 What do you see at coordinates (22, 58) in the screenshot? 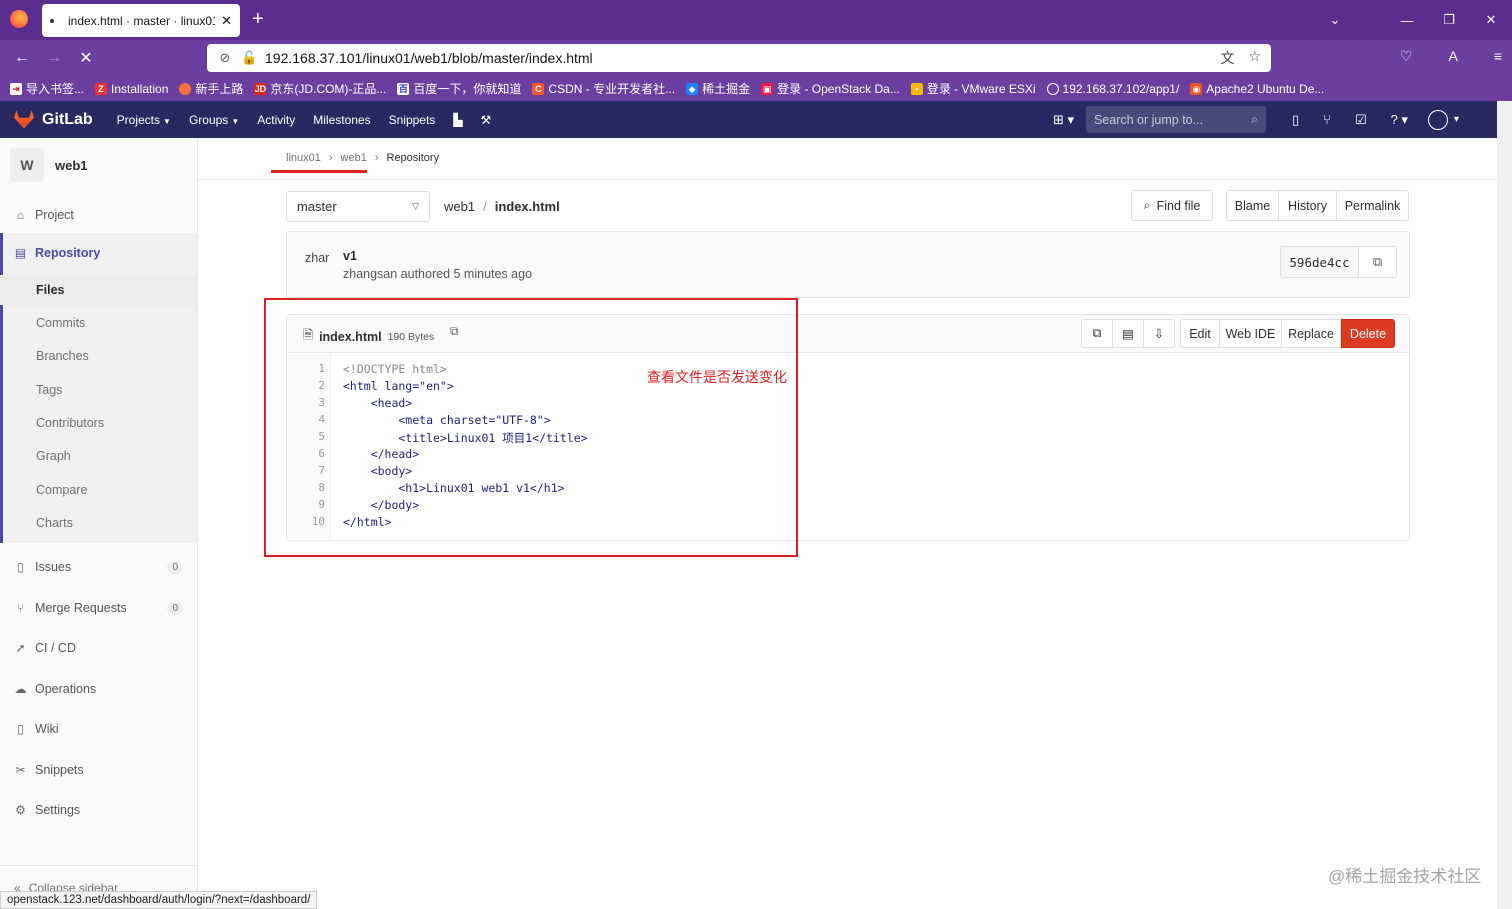
I see `back-icon: ←` at bounding box center [22, 58].